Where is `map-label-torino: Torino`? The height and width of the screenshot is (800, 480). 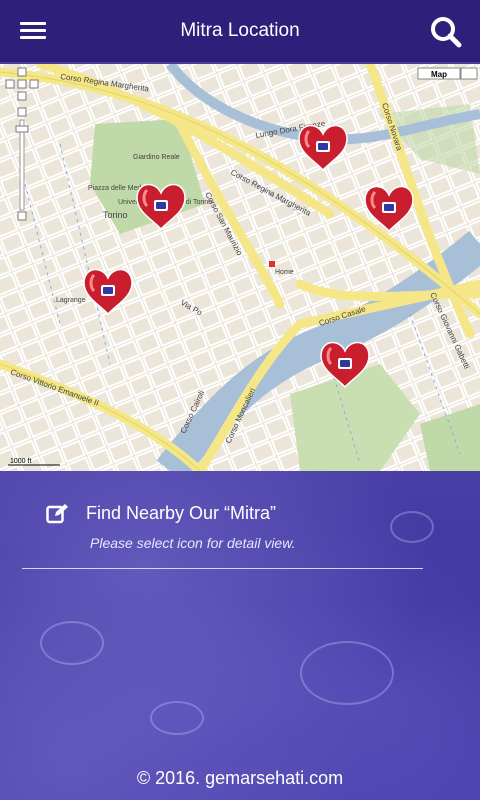
map-label-torino: Torino is located at coordinates (115, 215).